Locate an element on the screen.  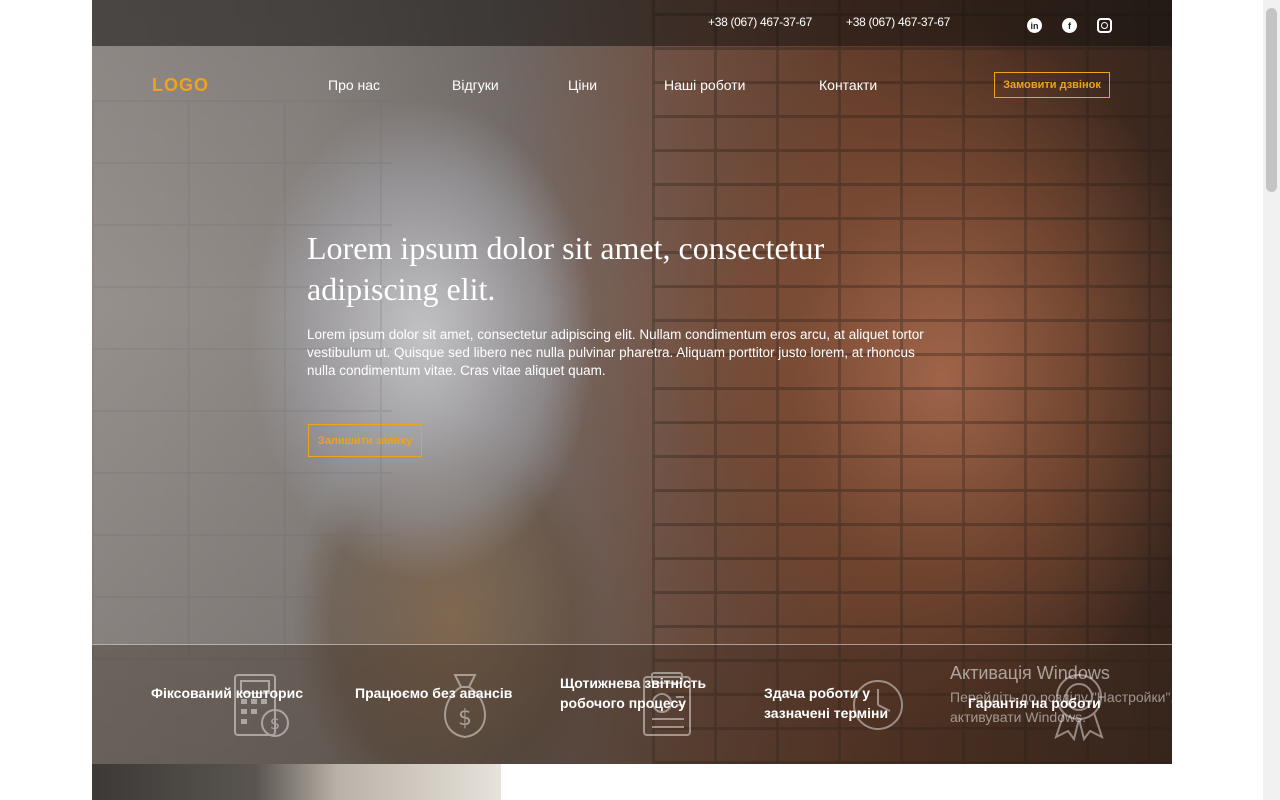
site-logo: LOGO is located at coordinates (180, 85).